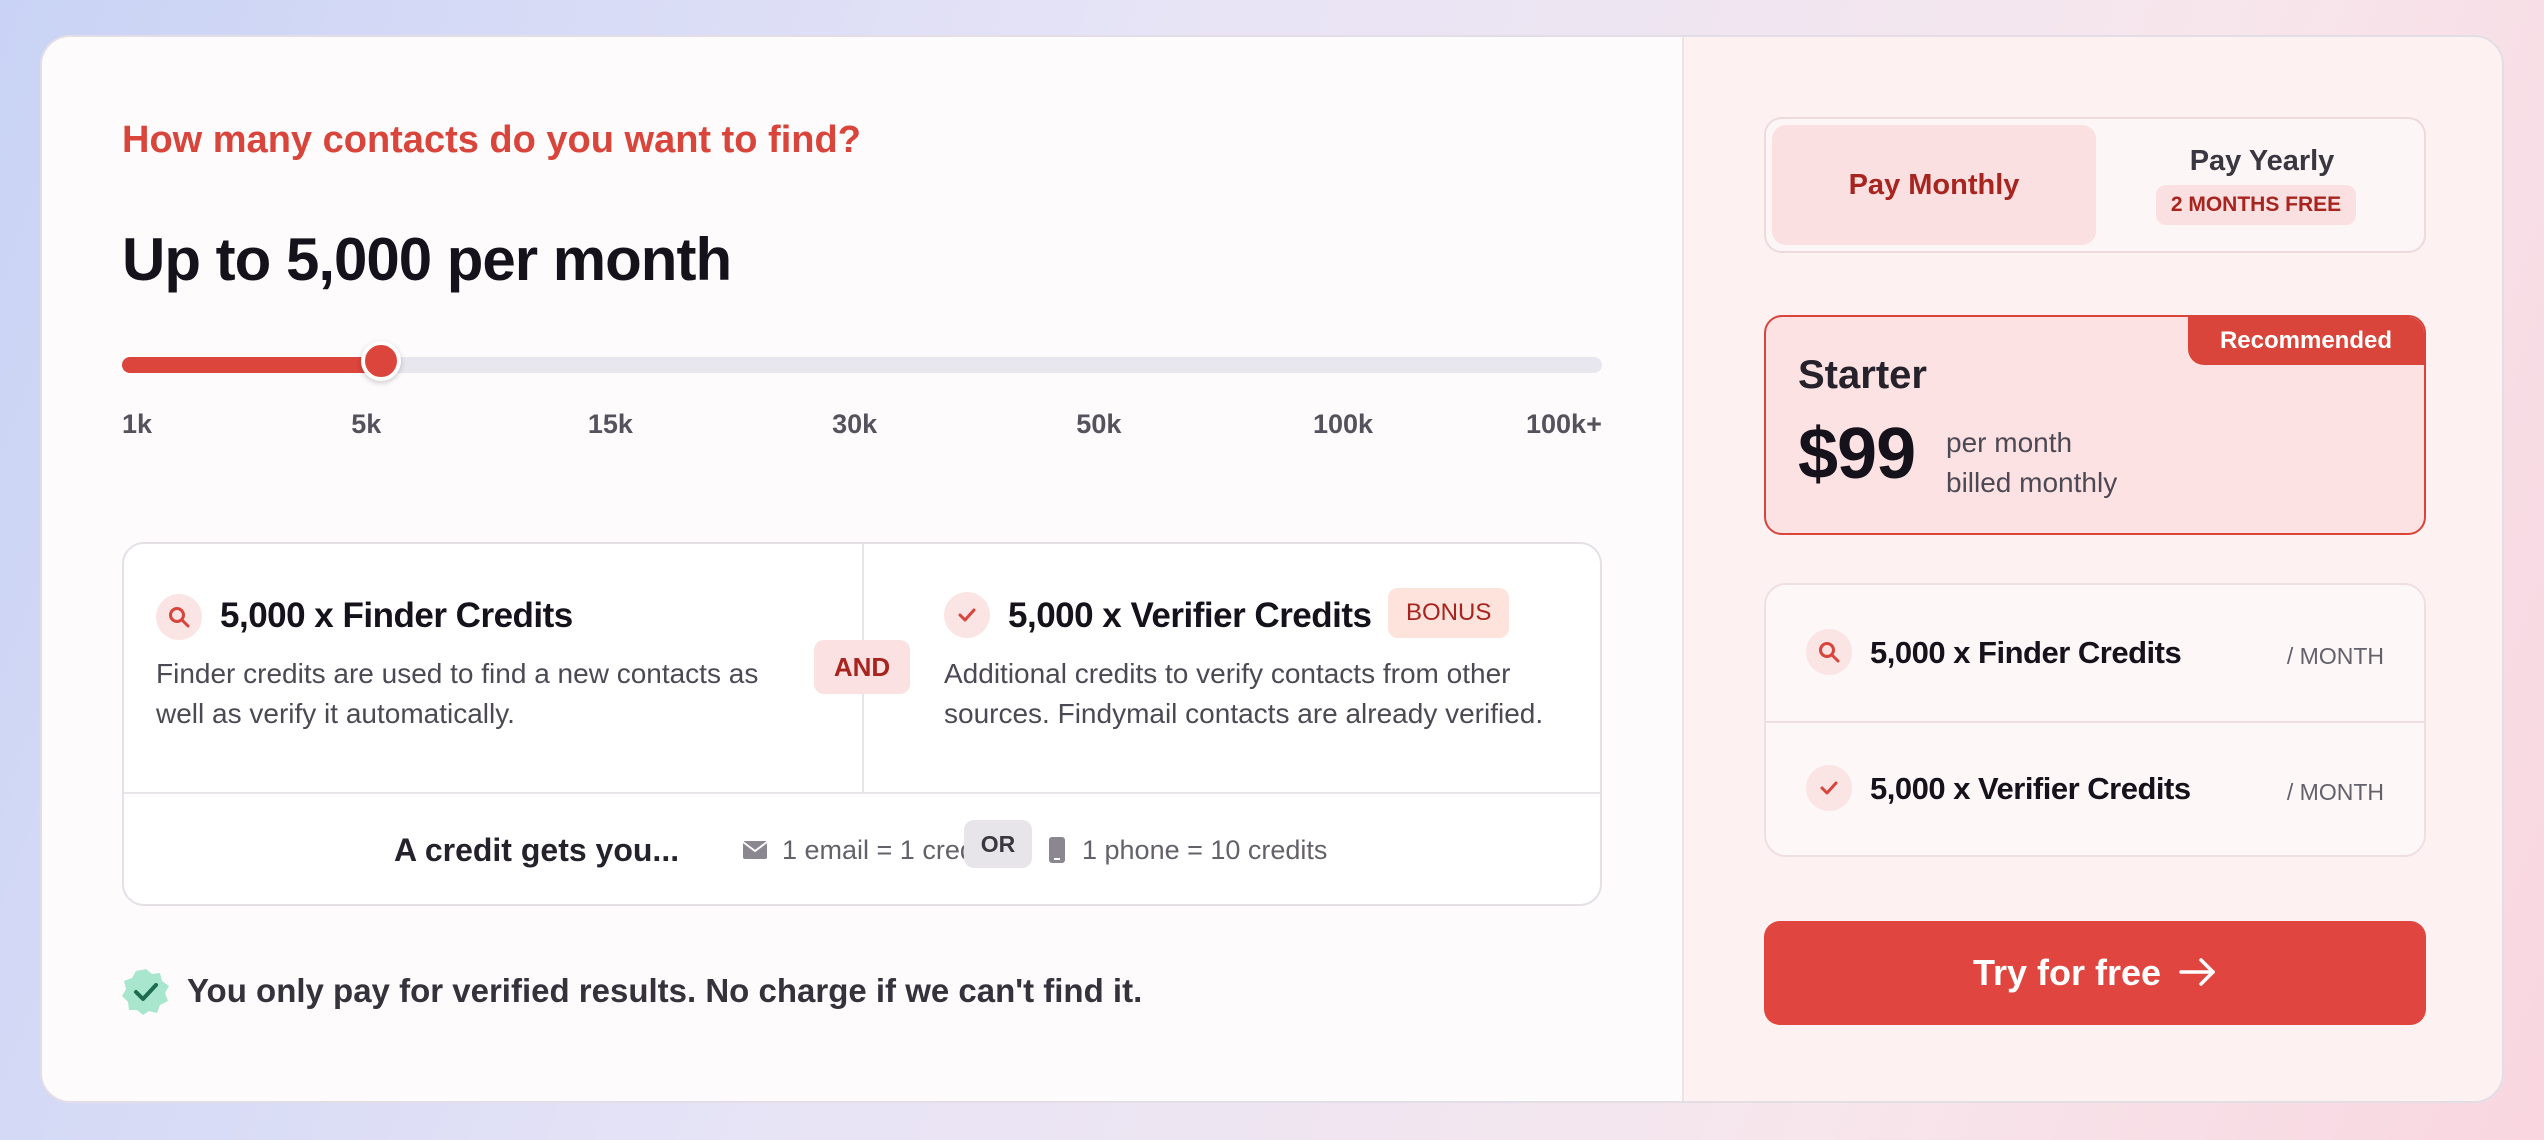 The image size is (2544, 1140). What do you see at coordinates (862, 361) in the screenshot?
I see `volume-slider` at bounding box center [862, 361].